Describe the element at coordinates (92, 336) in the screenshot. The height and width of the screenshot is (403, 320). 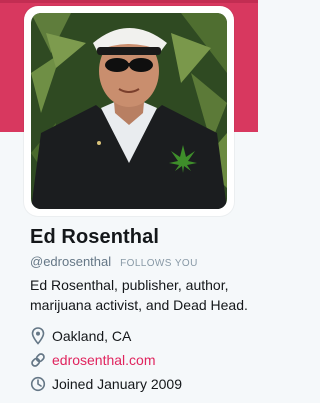
I see `location-text: Oakland, CA` at that location.